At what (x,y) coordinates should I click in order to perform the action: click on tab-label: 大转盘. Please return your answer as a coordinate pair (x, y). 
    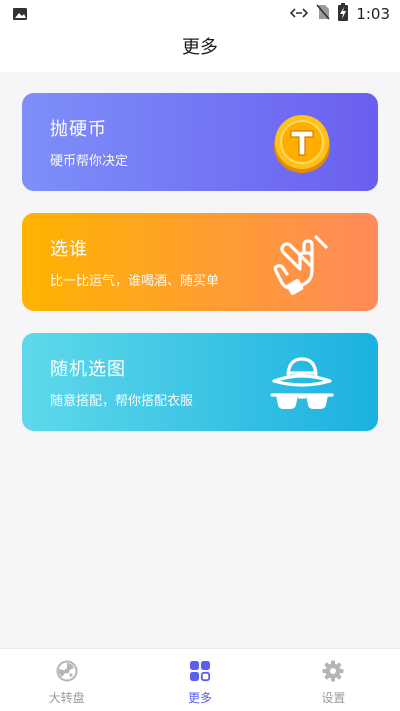
    Looking at the image, I should click on (66, 698).